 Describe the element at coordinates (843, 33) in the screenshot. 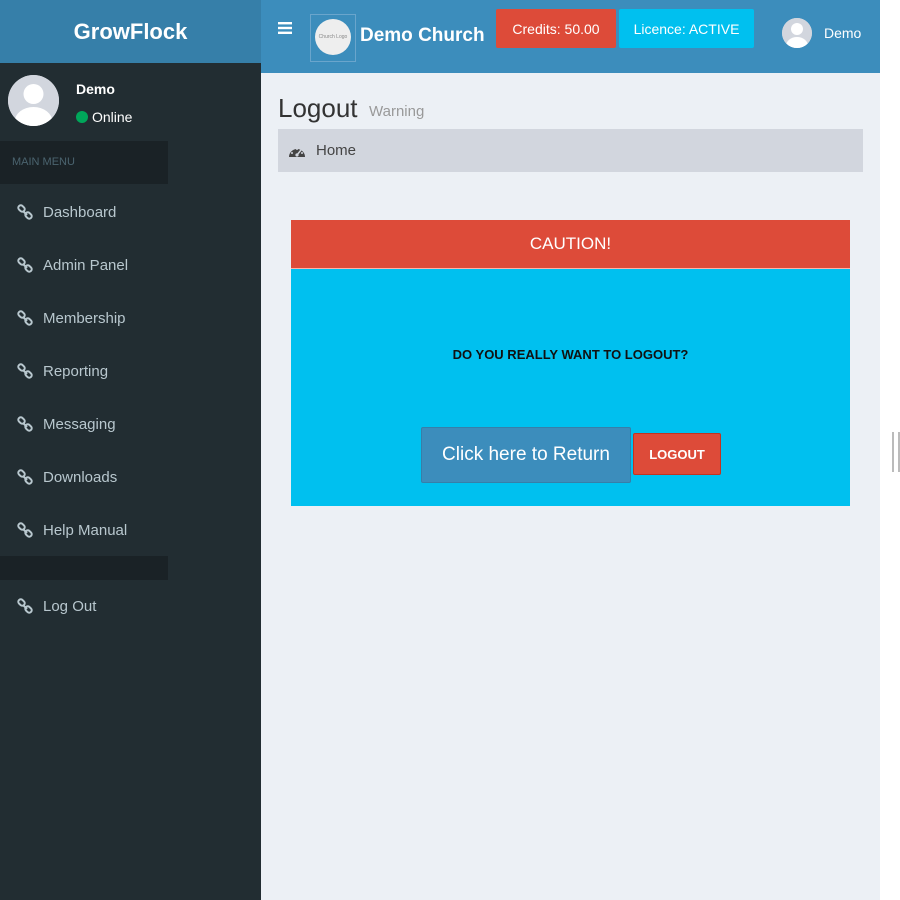

I see `user-menu-name: Demo` at that location.